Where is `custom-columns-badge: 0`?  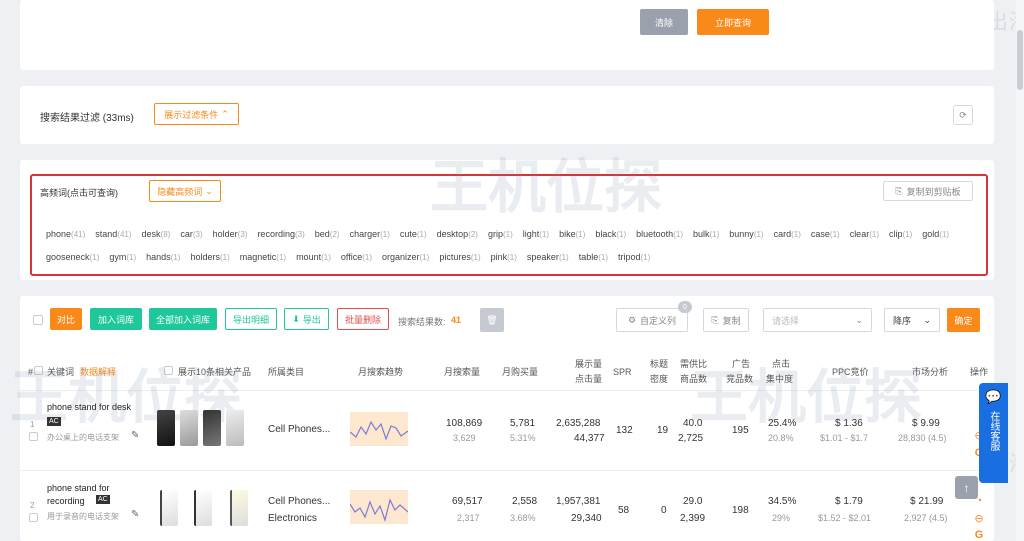 custom-columns-badge: 0 is located at coordinates (685, 307).